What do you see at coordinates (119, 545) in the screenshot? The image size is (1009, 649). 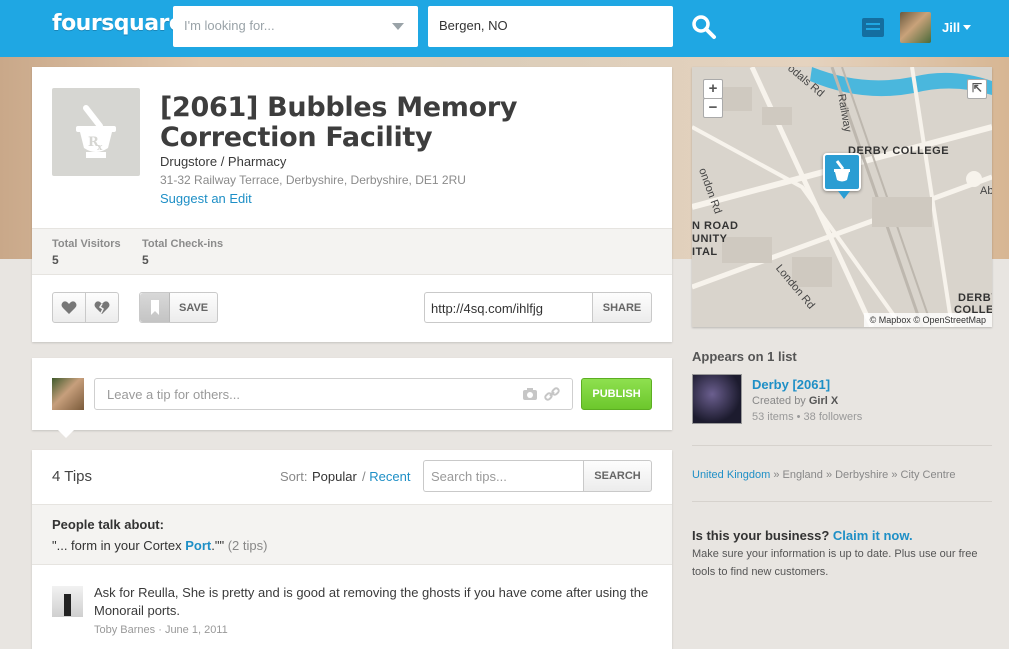 I see `talk-quote-text: "... form in your Cortex` at bounding box center [119, 545].